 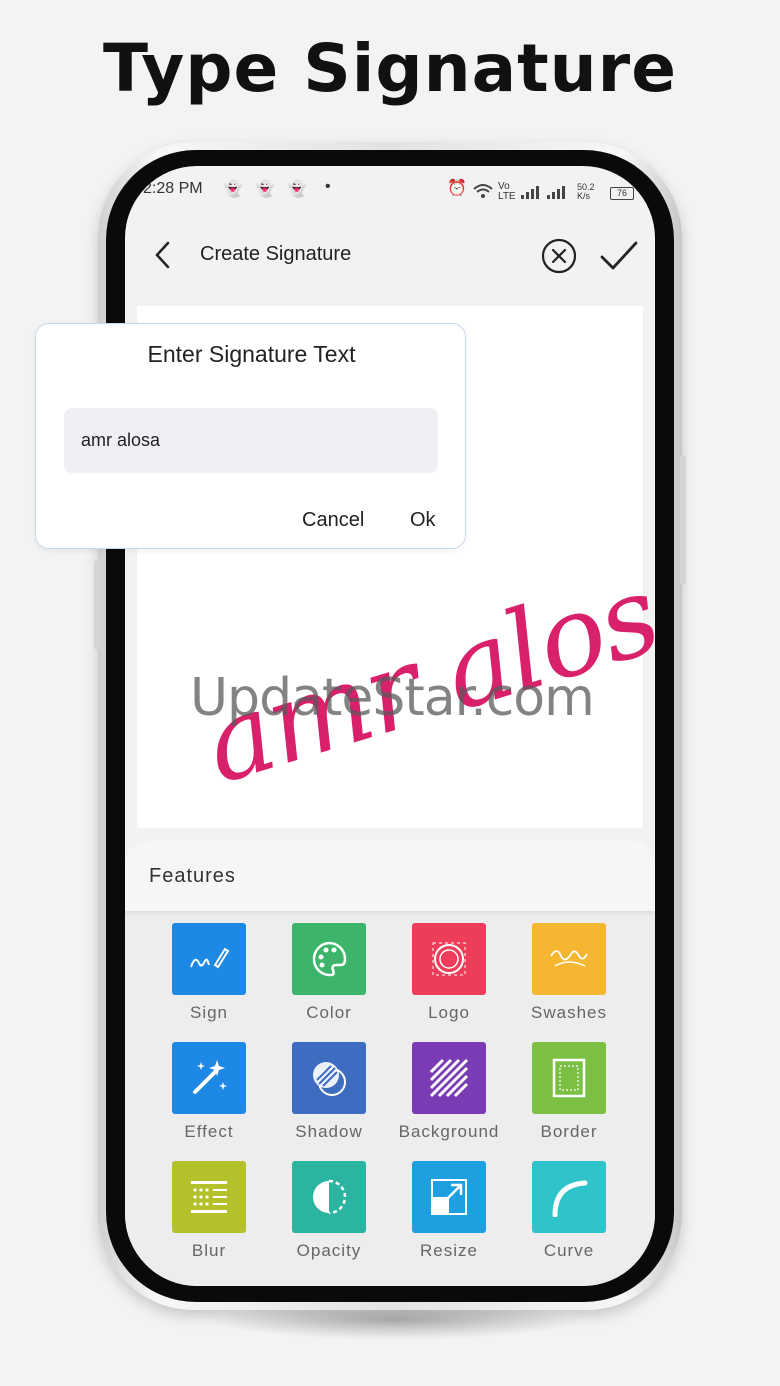 What do you see at coordinates (97, 605) in the screenshot?
I see `phone-side-button-left` at bounding box center [97, 605].